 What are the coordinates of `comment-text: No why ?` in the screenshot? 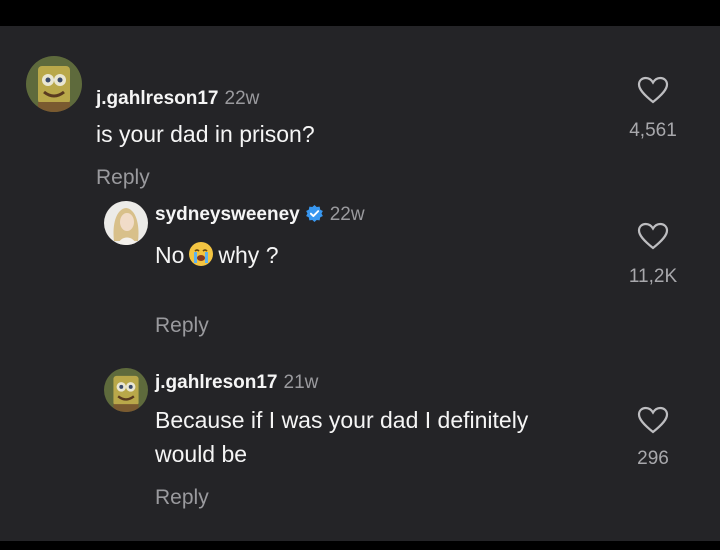 It's located at (217, 255).